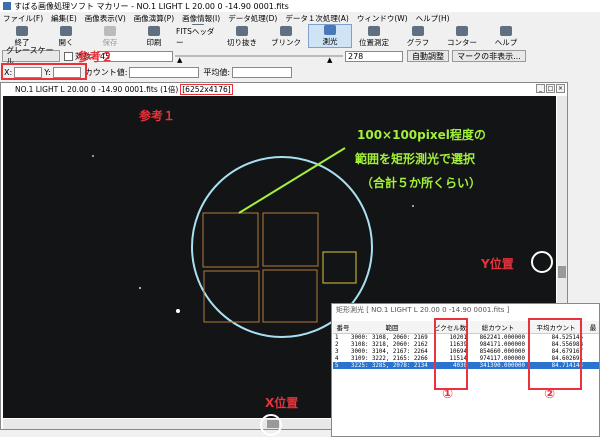 This screenshot has width=600, height=437. What do you see at coordinates (259, 57) in the screenshot?
I see `range-slider: ▲ ▲` at bounding box center [259, 57].